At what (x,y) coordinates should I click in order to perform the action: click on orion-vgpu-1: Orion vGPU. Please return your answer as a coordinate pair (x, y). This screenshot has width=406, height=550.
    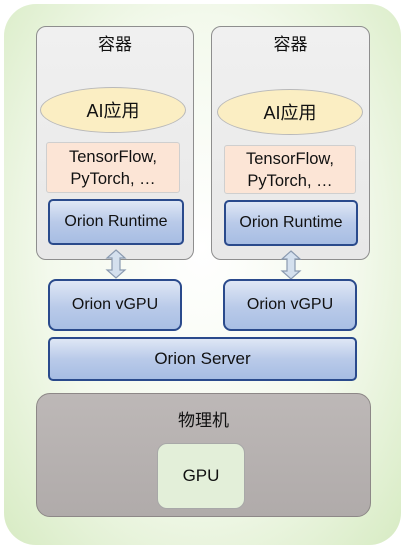
    Looking at the image, I should click on (115, 305).